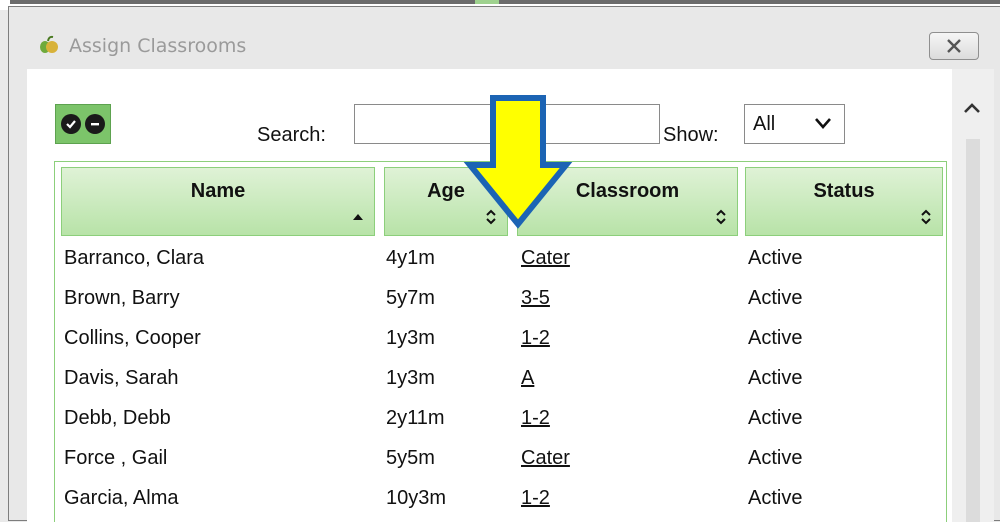 The image size is (1000, 522). I want to click on close-icon, so click(954, 46).